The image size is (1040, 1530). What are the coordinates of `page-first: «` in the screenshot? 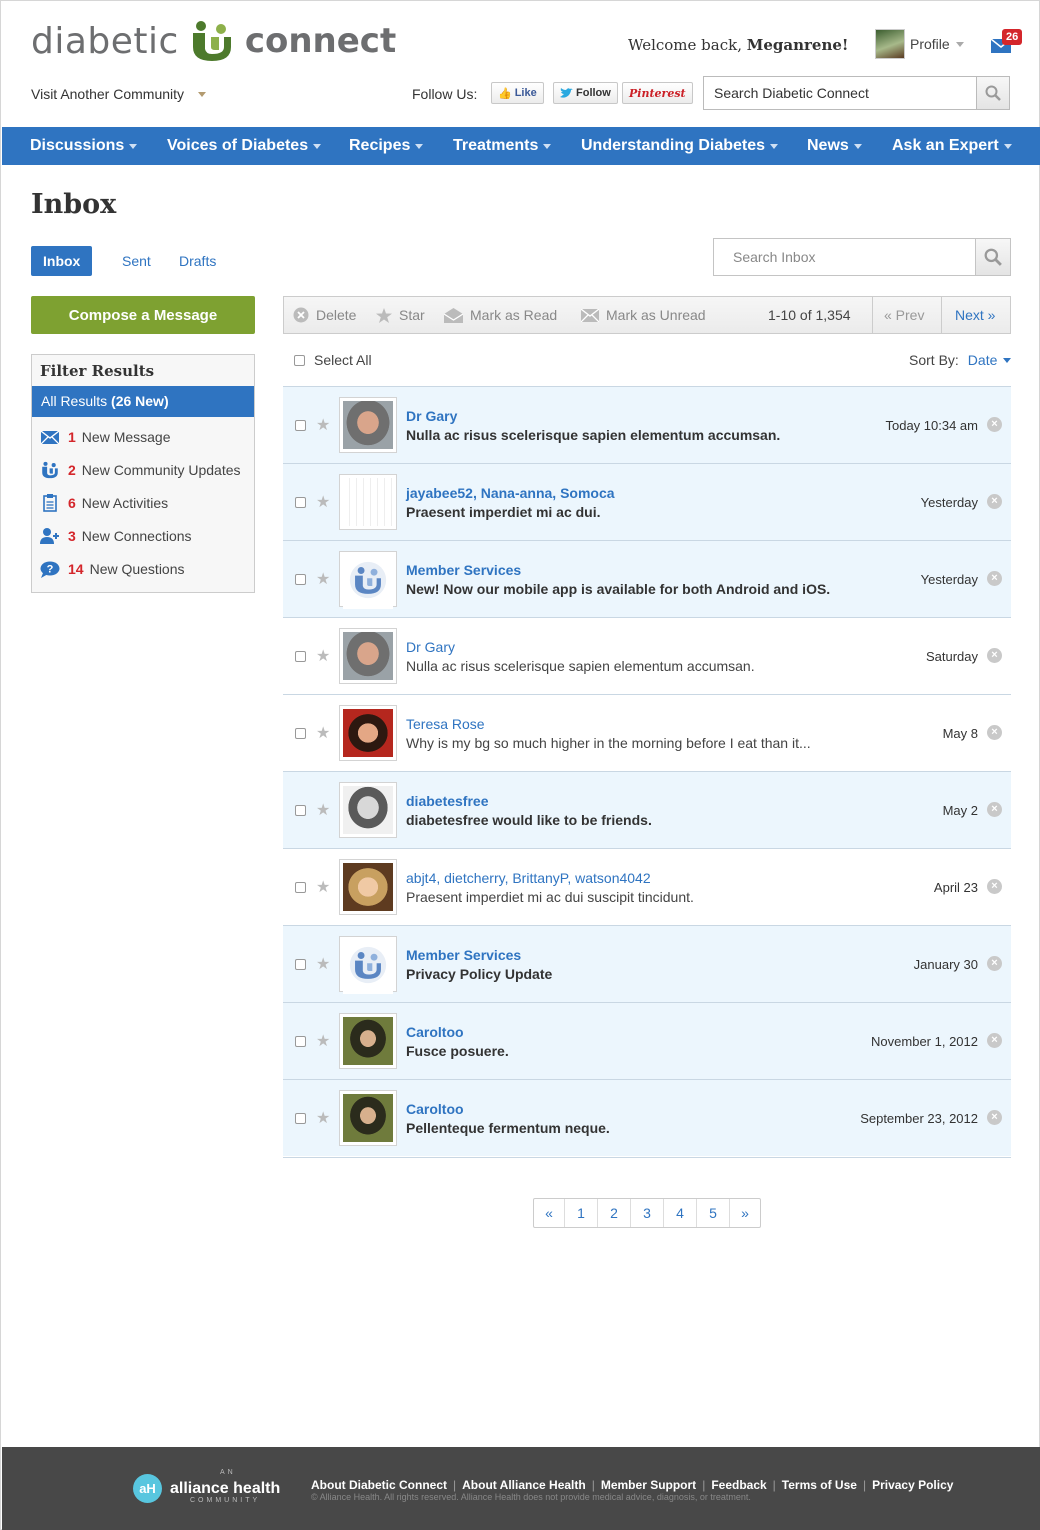 It's located at (549, 1213).